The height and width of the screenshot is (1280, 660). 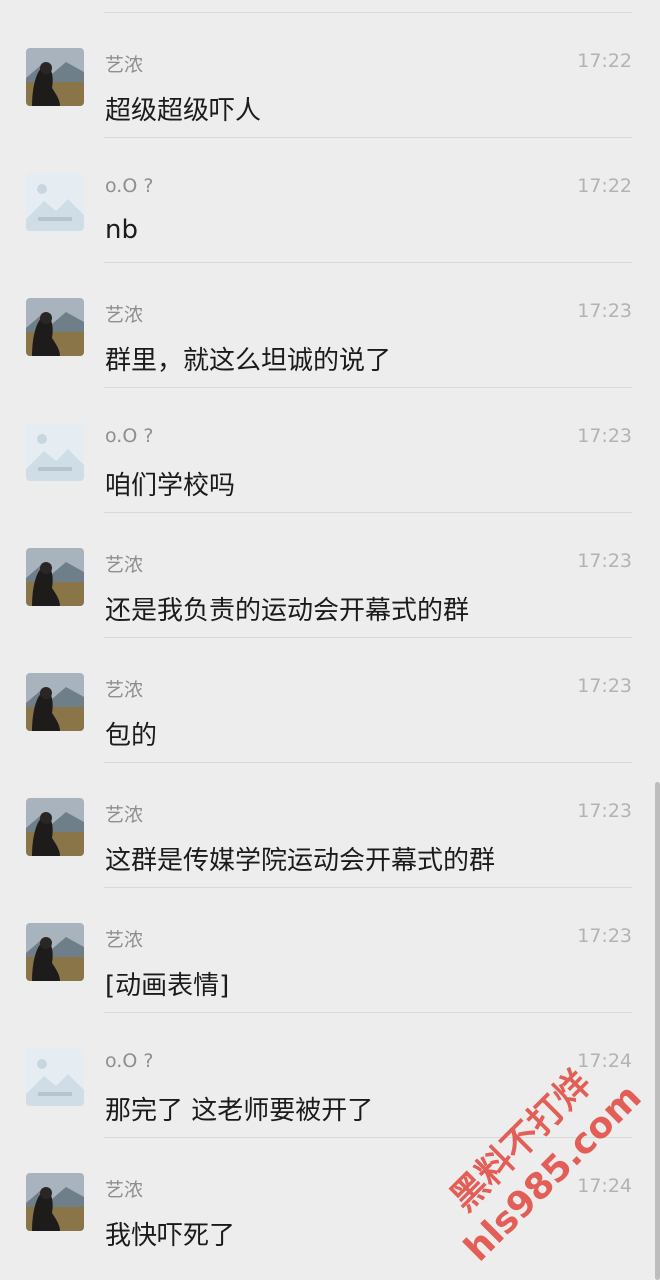 What do you see at coordinates (330, 325) in the screenshot?
I see `message-item: 艺浓 17:23 群里，就这么坦诚的说了` at bounding box center [330, 325].